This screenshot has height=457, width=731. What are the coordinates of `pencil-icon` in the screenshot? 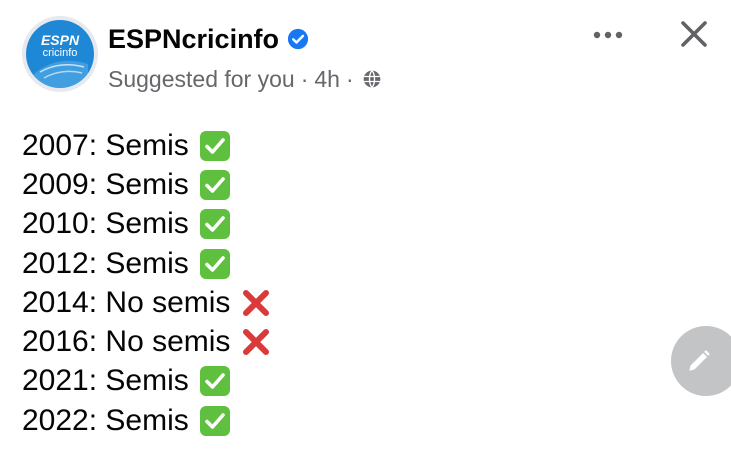 It's located at (699, 360).